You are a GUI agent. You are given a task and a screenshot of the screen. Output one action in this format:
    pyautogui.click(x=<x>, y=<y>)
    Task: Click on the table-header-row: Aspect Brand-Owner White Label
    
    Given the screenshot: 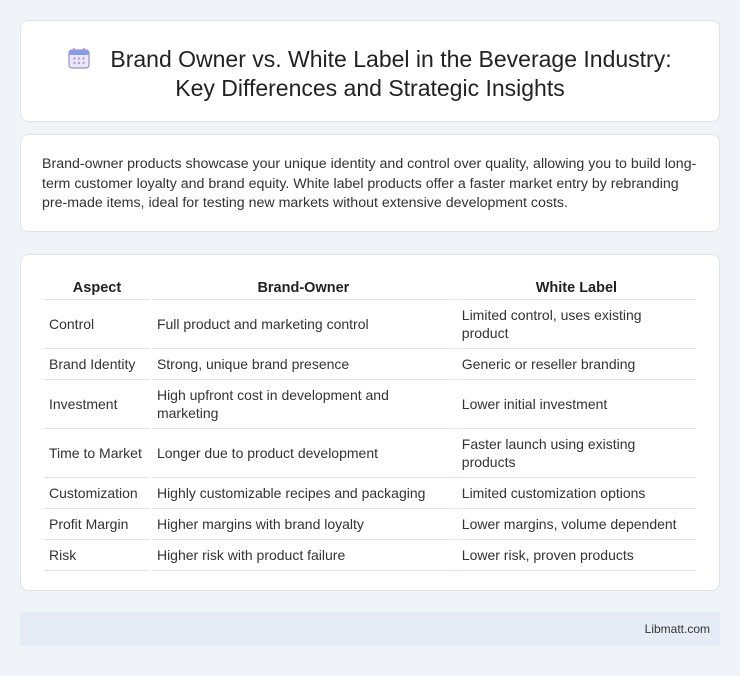 What is the action you would take?
    pyautogui.click(x=370, y=287)
    